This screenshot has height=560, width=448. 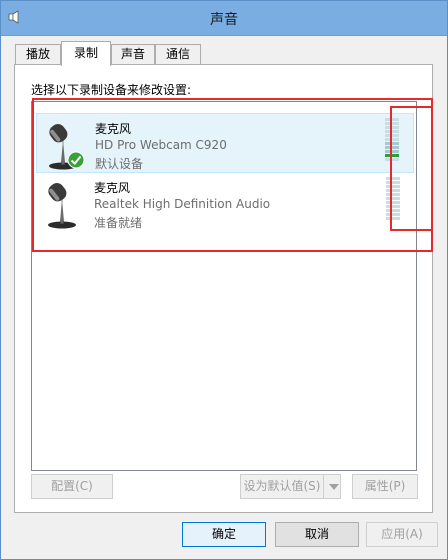 I want to click on title-bar: 声音, so click(x=224, y=18).